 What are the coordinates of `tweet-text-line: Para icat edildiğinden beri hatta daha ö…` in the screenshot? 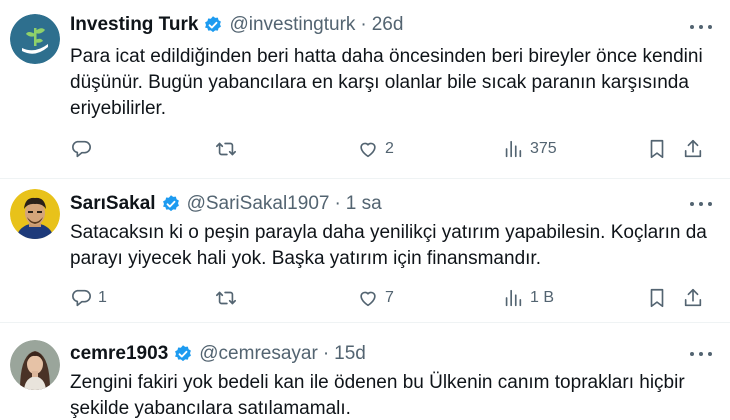 It's located at (386, 56).